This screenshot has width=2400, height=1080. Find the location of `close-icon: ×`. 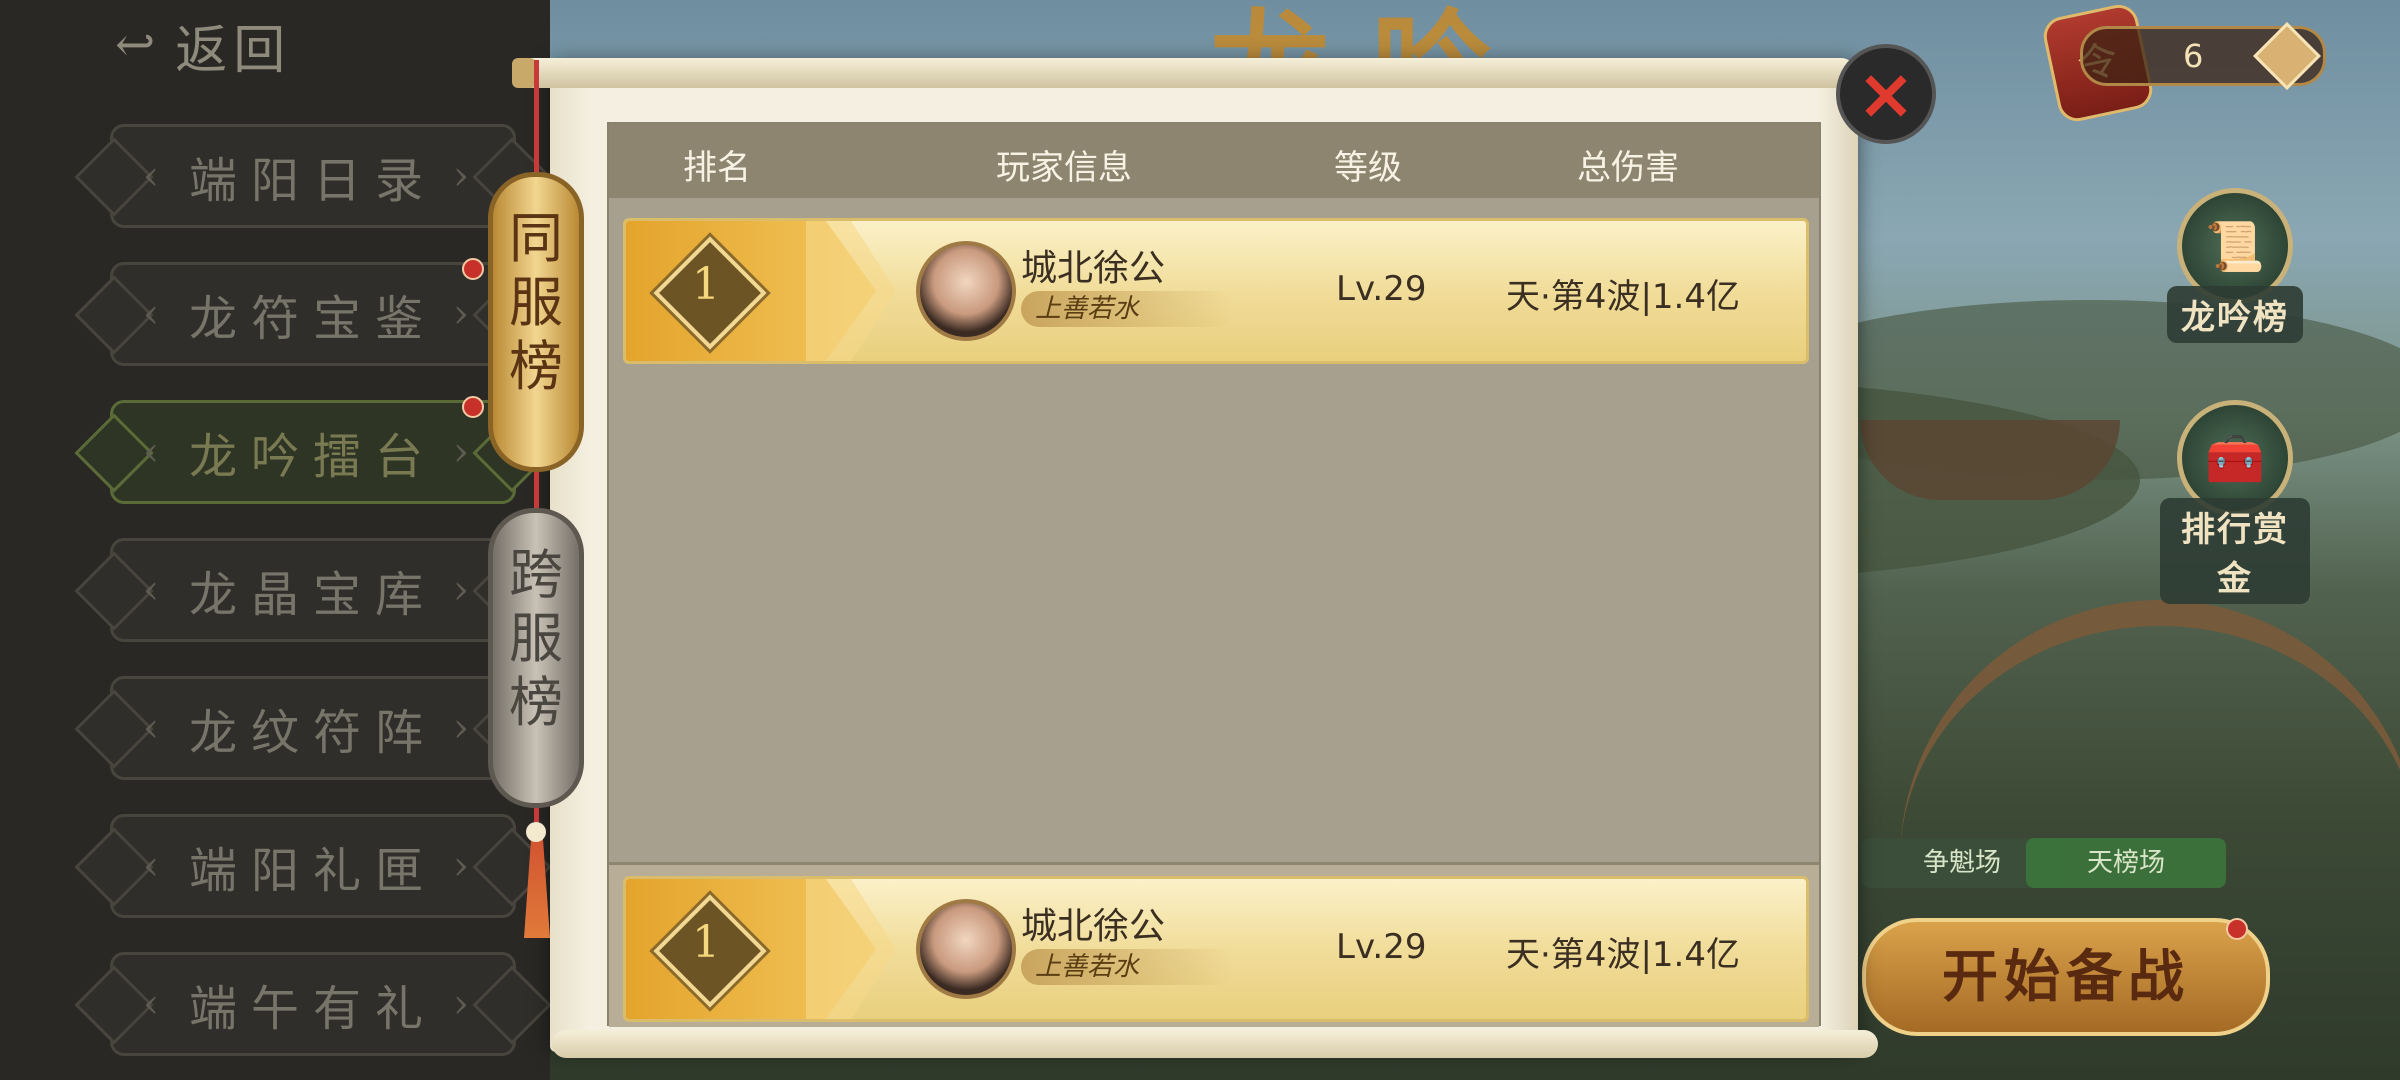

close-icon: × is located at coordinates (1886, 94).